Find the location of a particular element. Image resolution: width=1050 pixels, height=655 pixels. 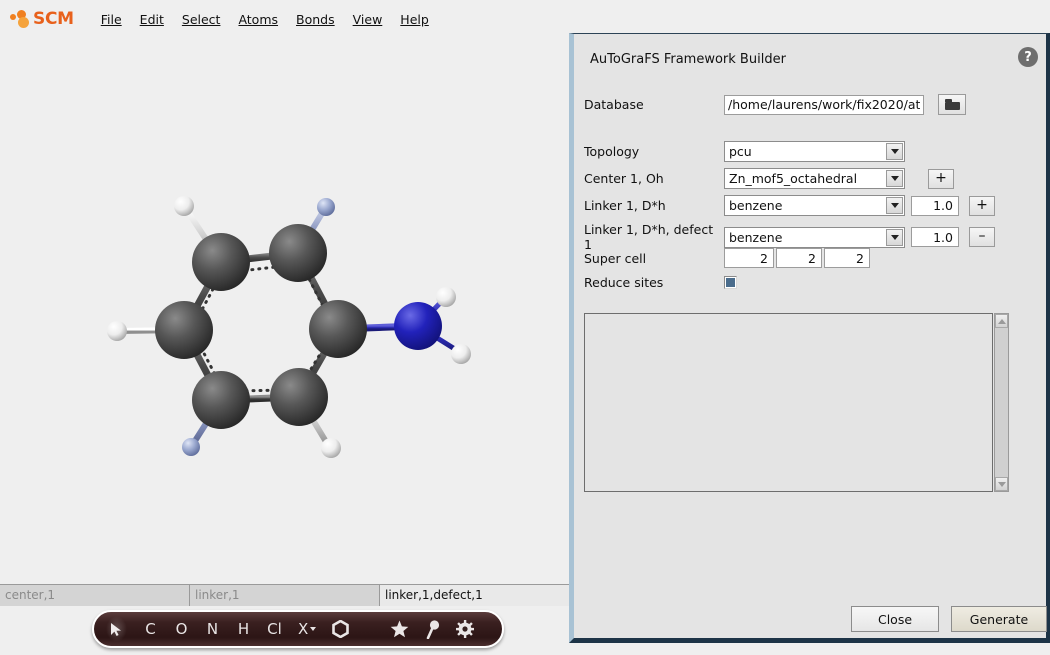

menu-help: Help is located at coordinates (414, 19).